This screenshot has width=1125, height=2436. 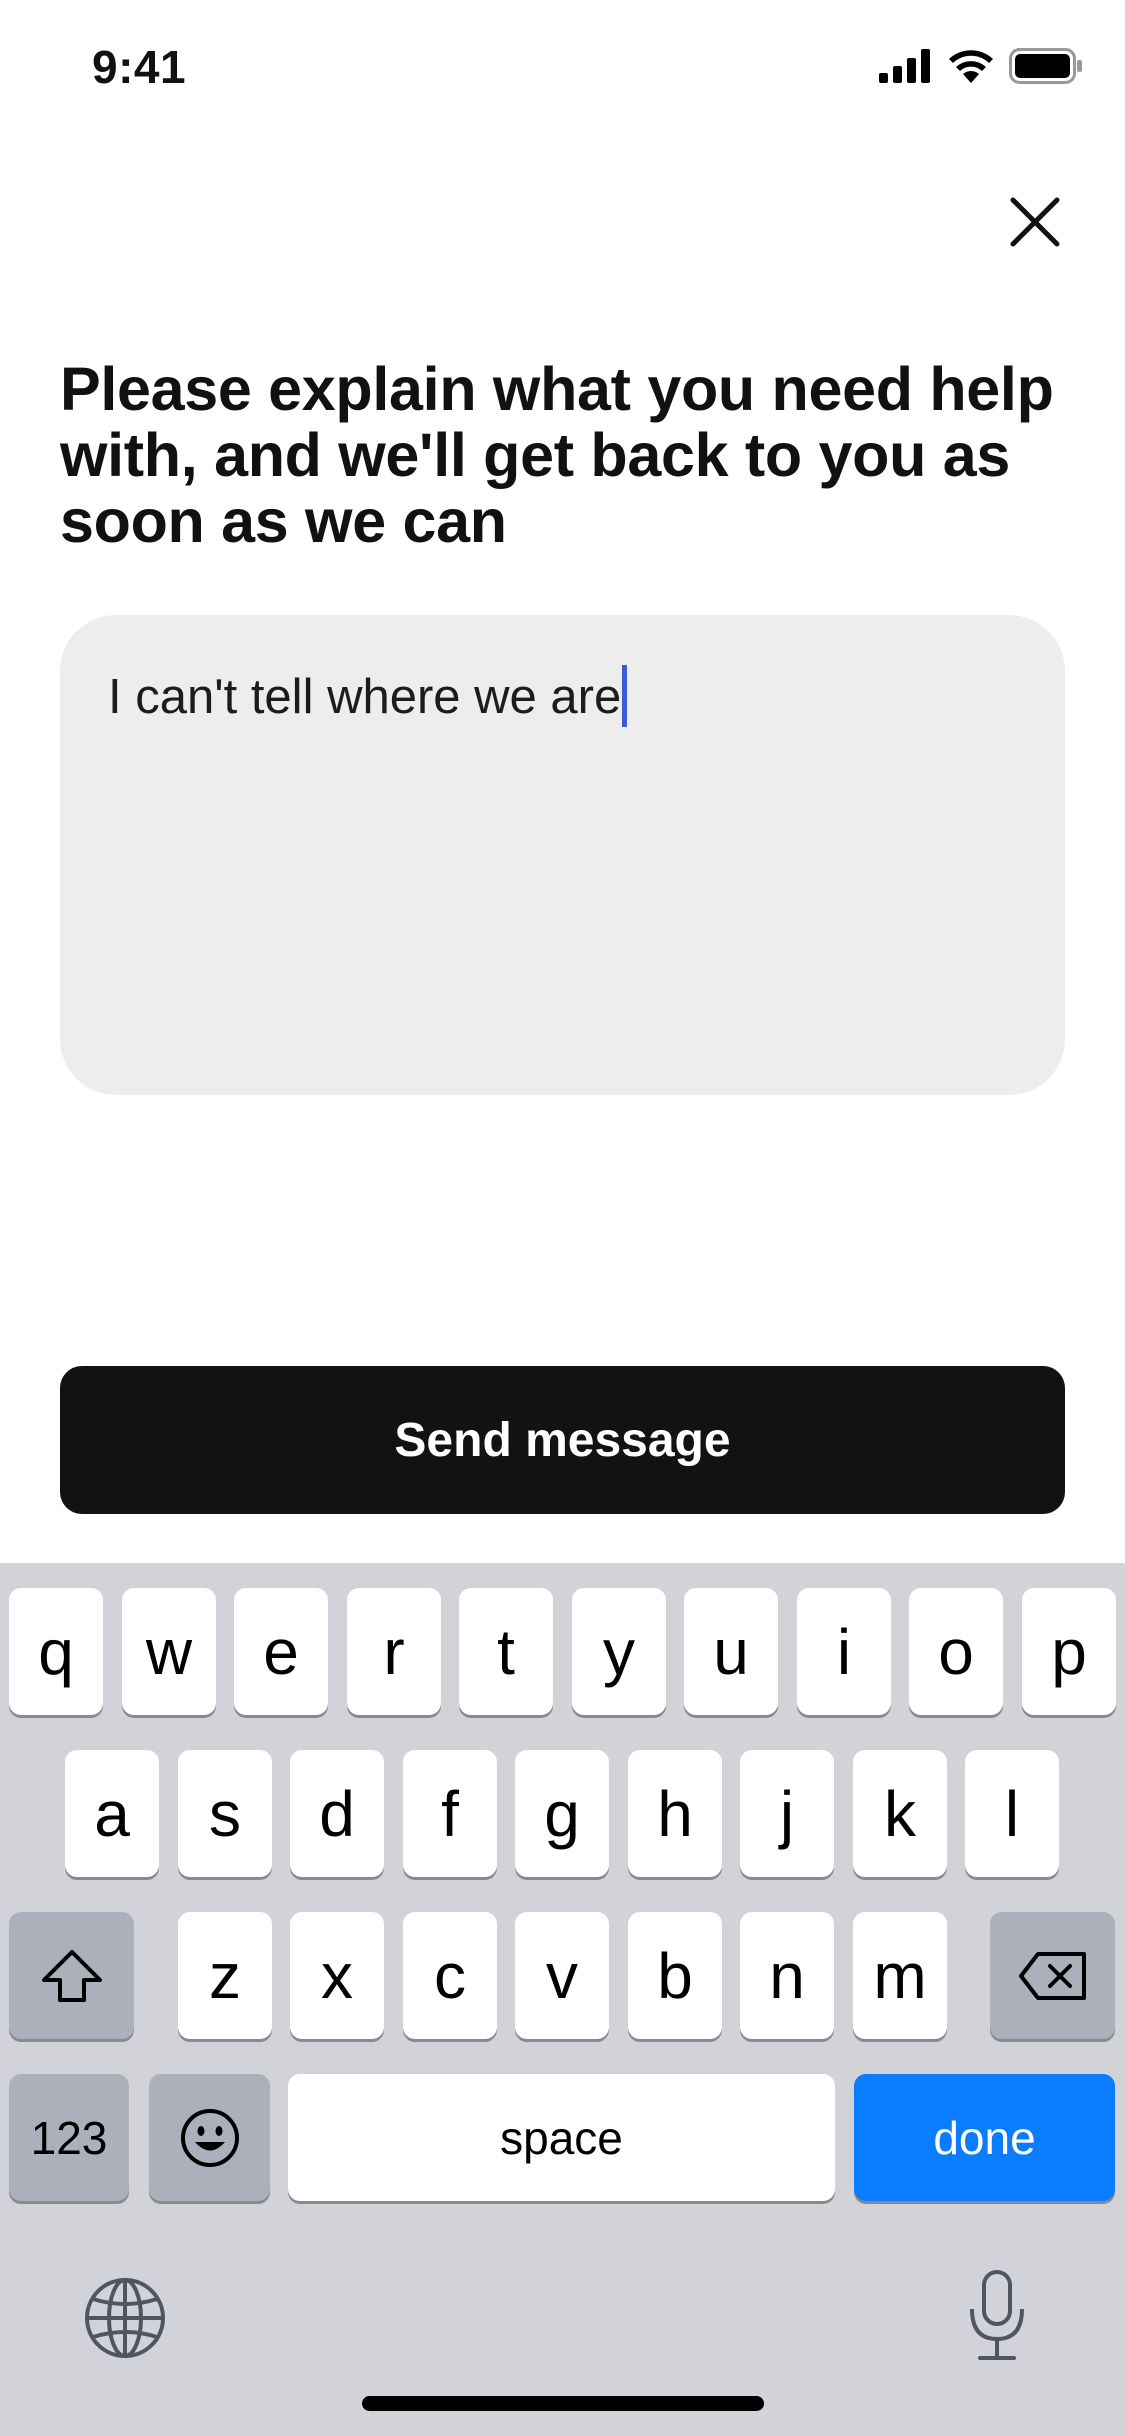 What do you see at coordinates (506, 1651) in the screenshot?
I see `key-t: t` at bounding box center [506, 1651].